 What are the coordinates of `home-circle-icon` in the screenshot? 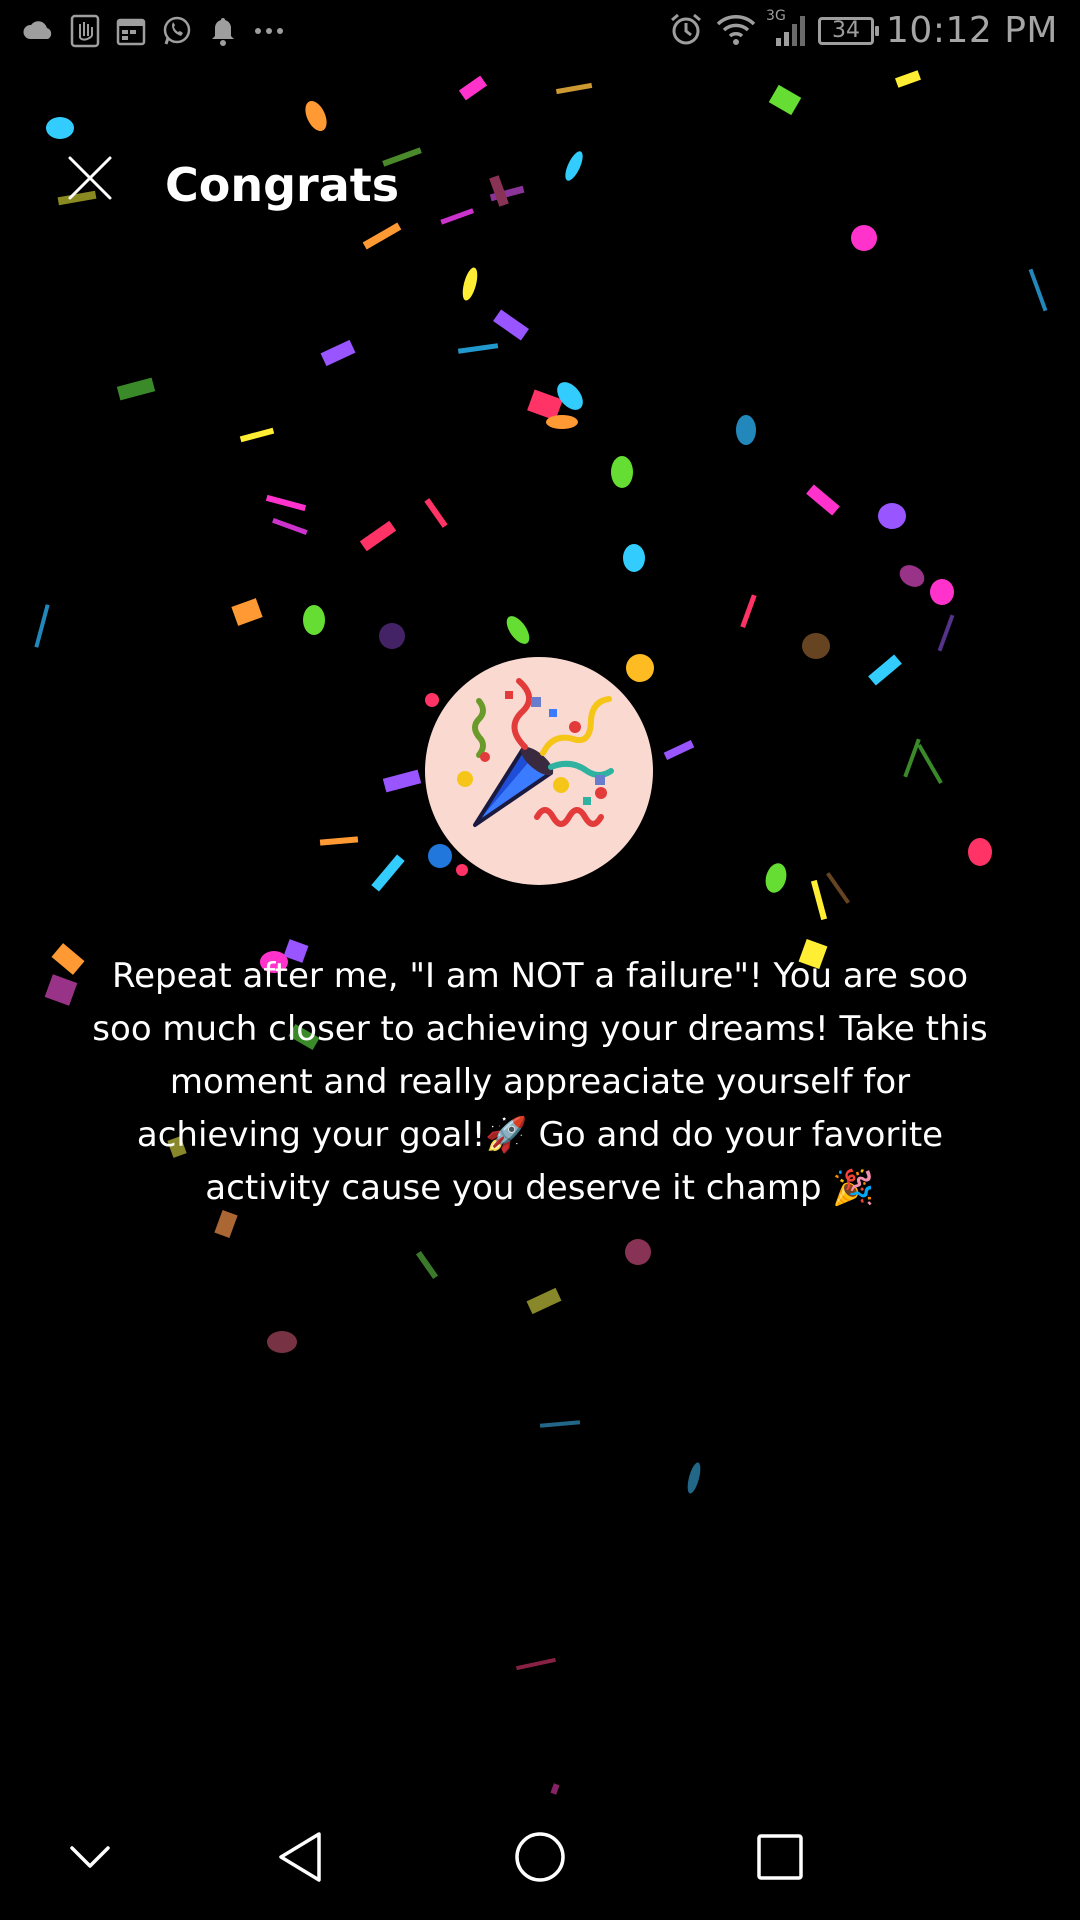 It's located at (540, 1857).